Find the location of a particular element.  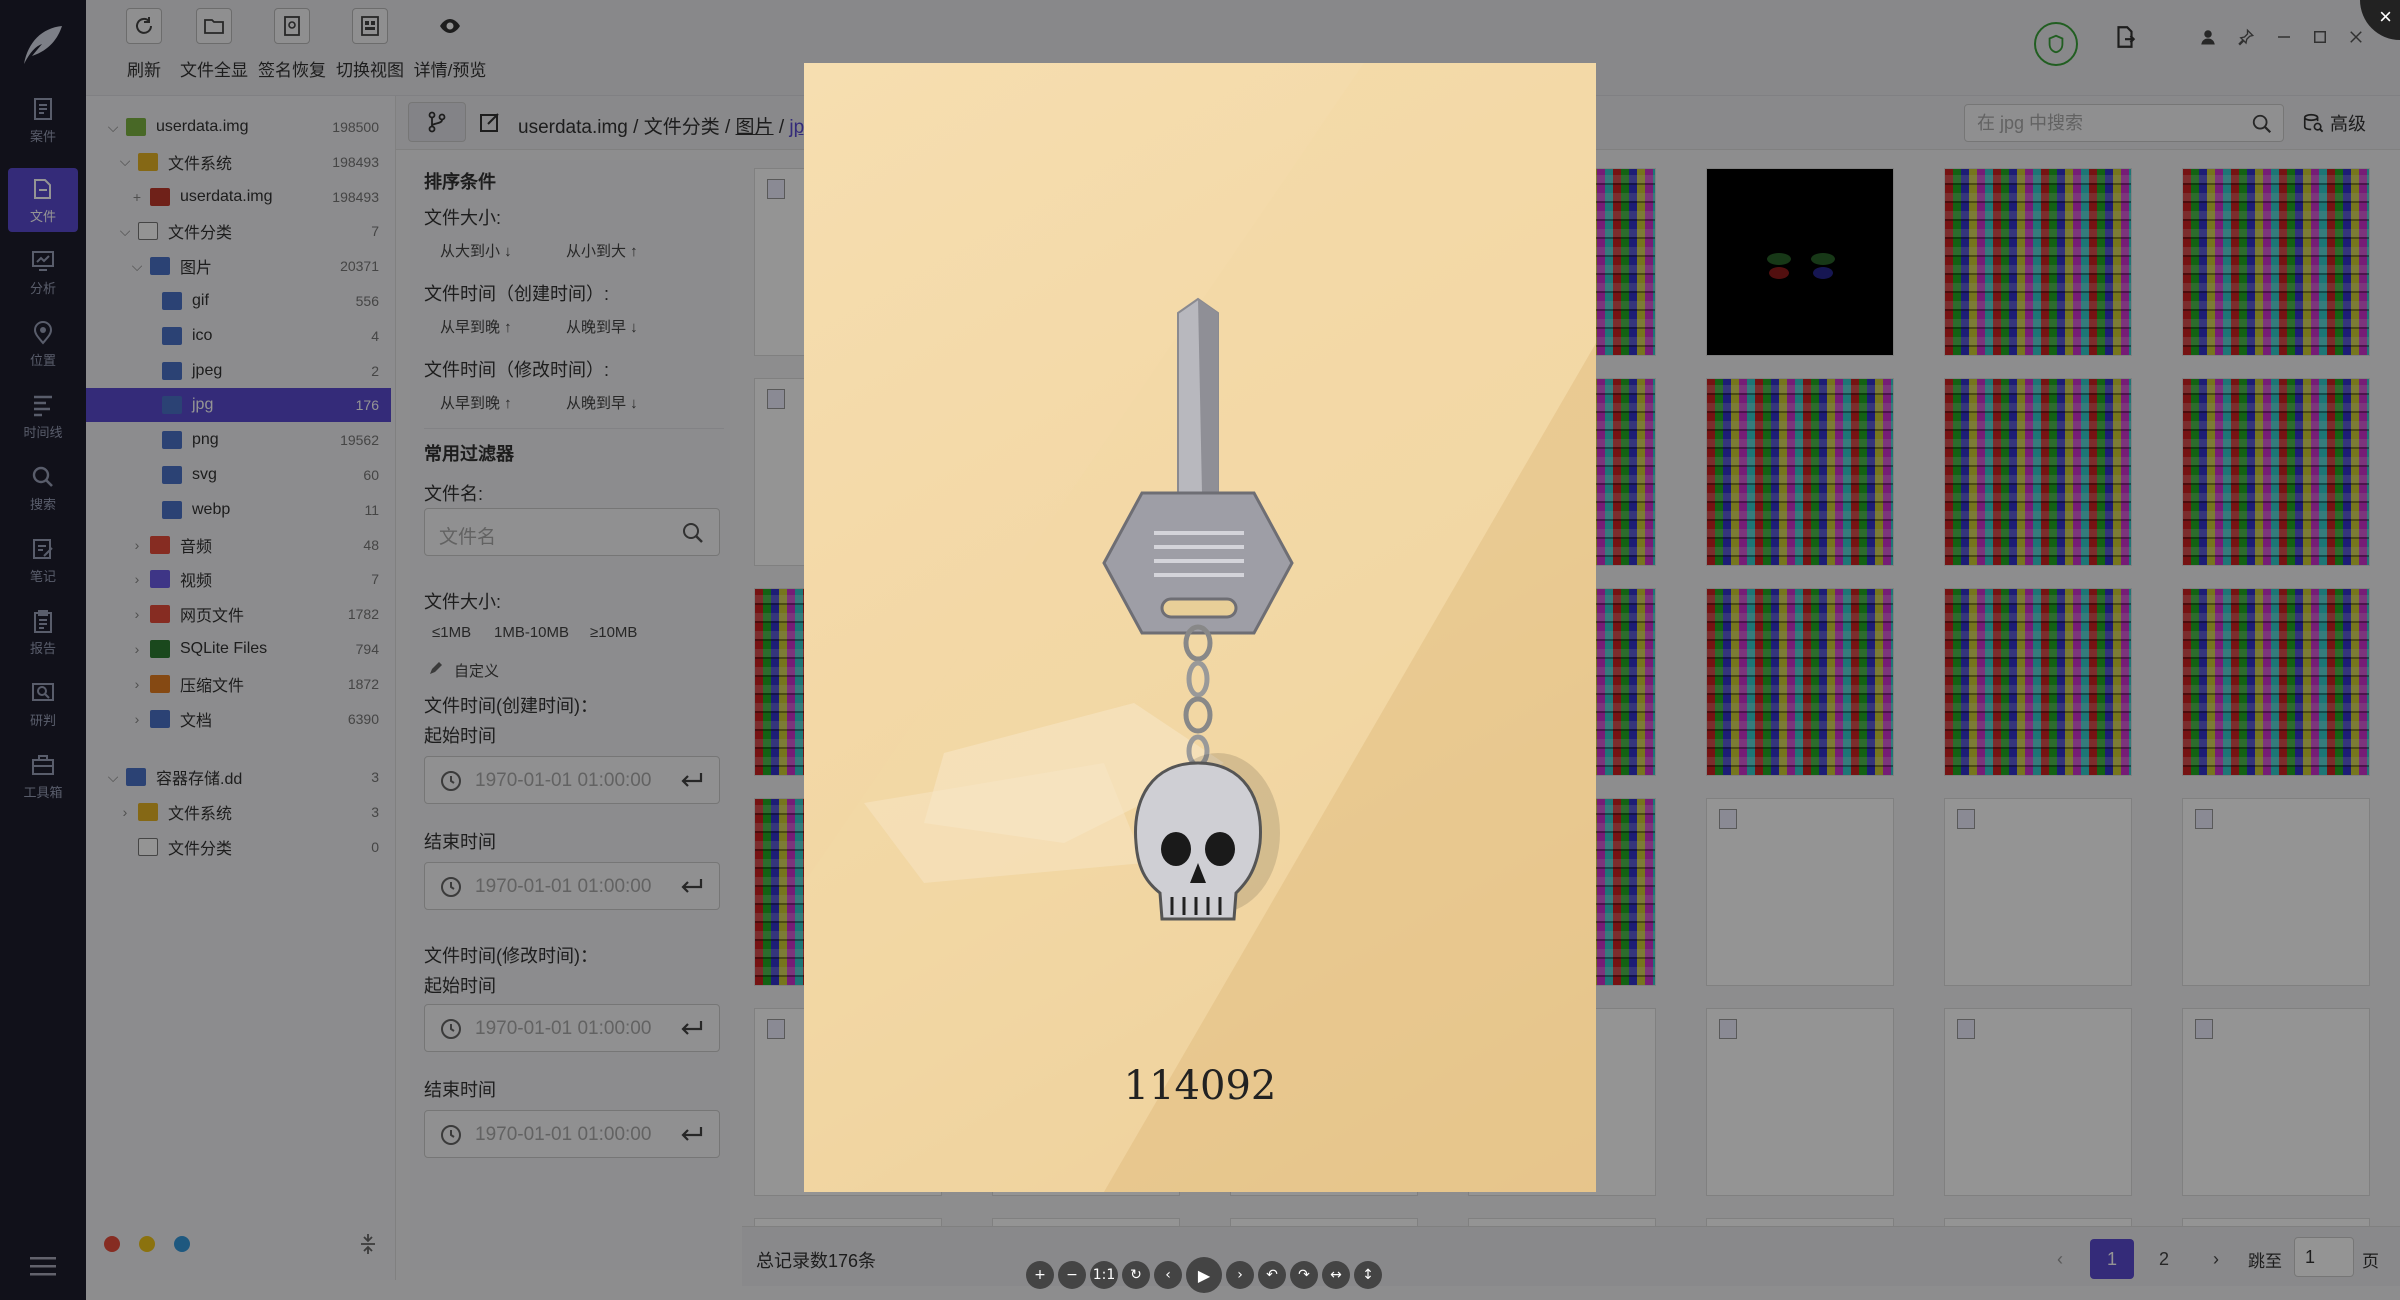

close-icon: × is located at coordinates (2385, 16).